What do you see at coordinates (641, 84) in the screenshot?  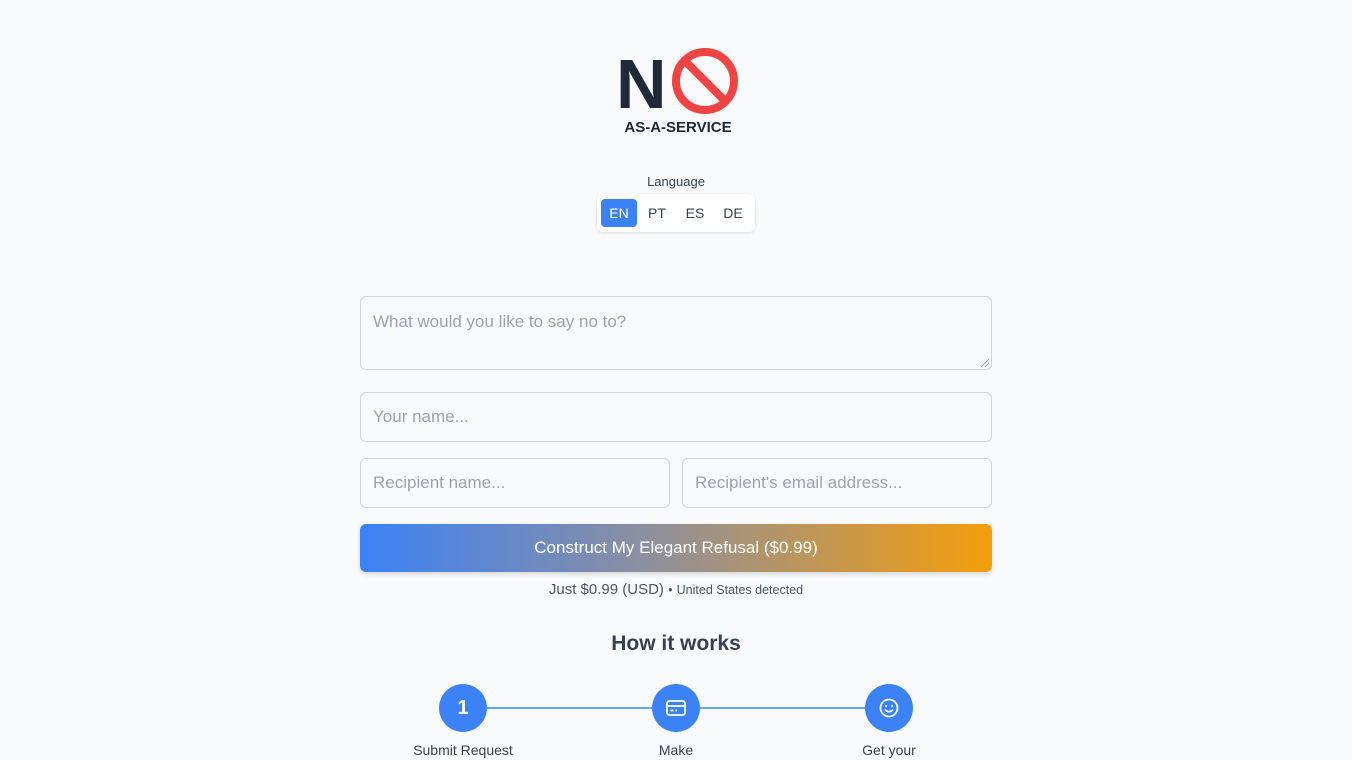 I see `logo-letter: N` at bounding box center [641, 84].